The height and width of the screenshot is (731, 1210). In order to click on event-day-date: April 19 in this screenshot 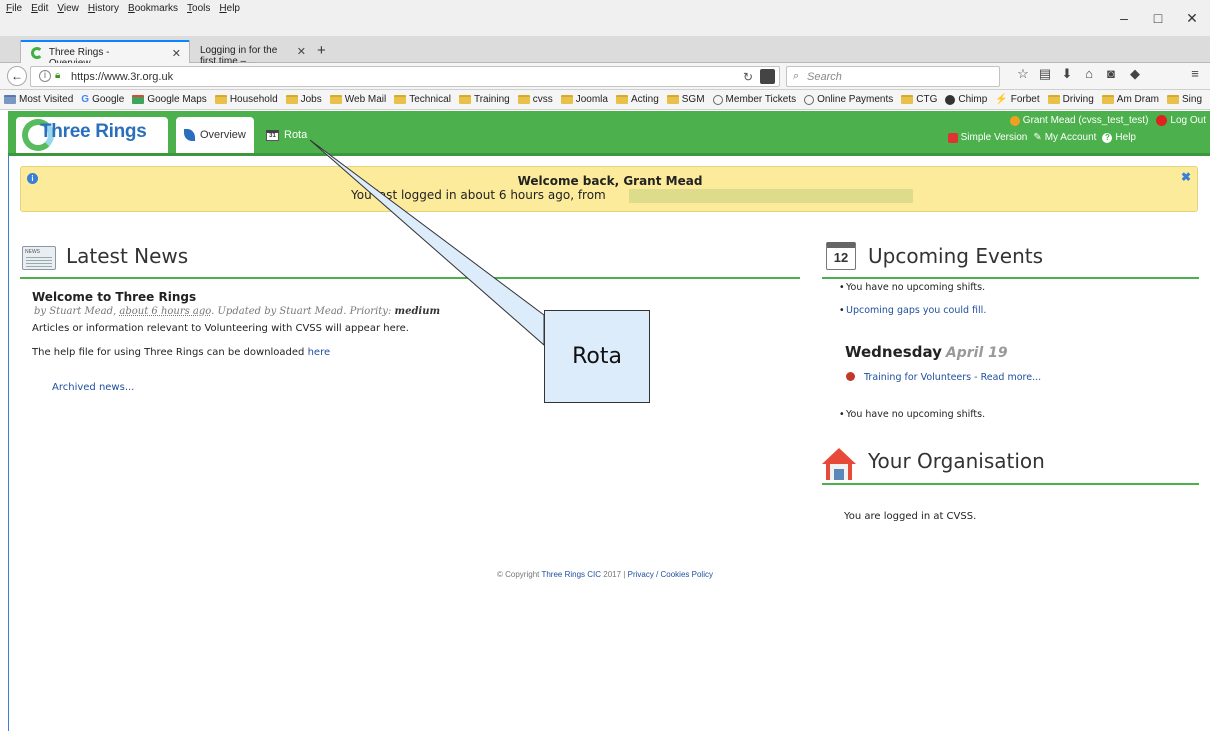, I will do `click(976, 353)`.